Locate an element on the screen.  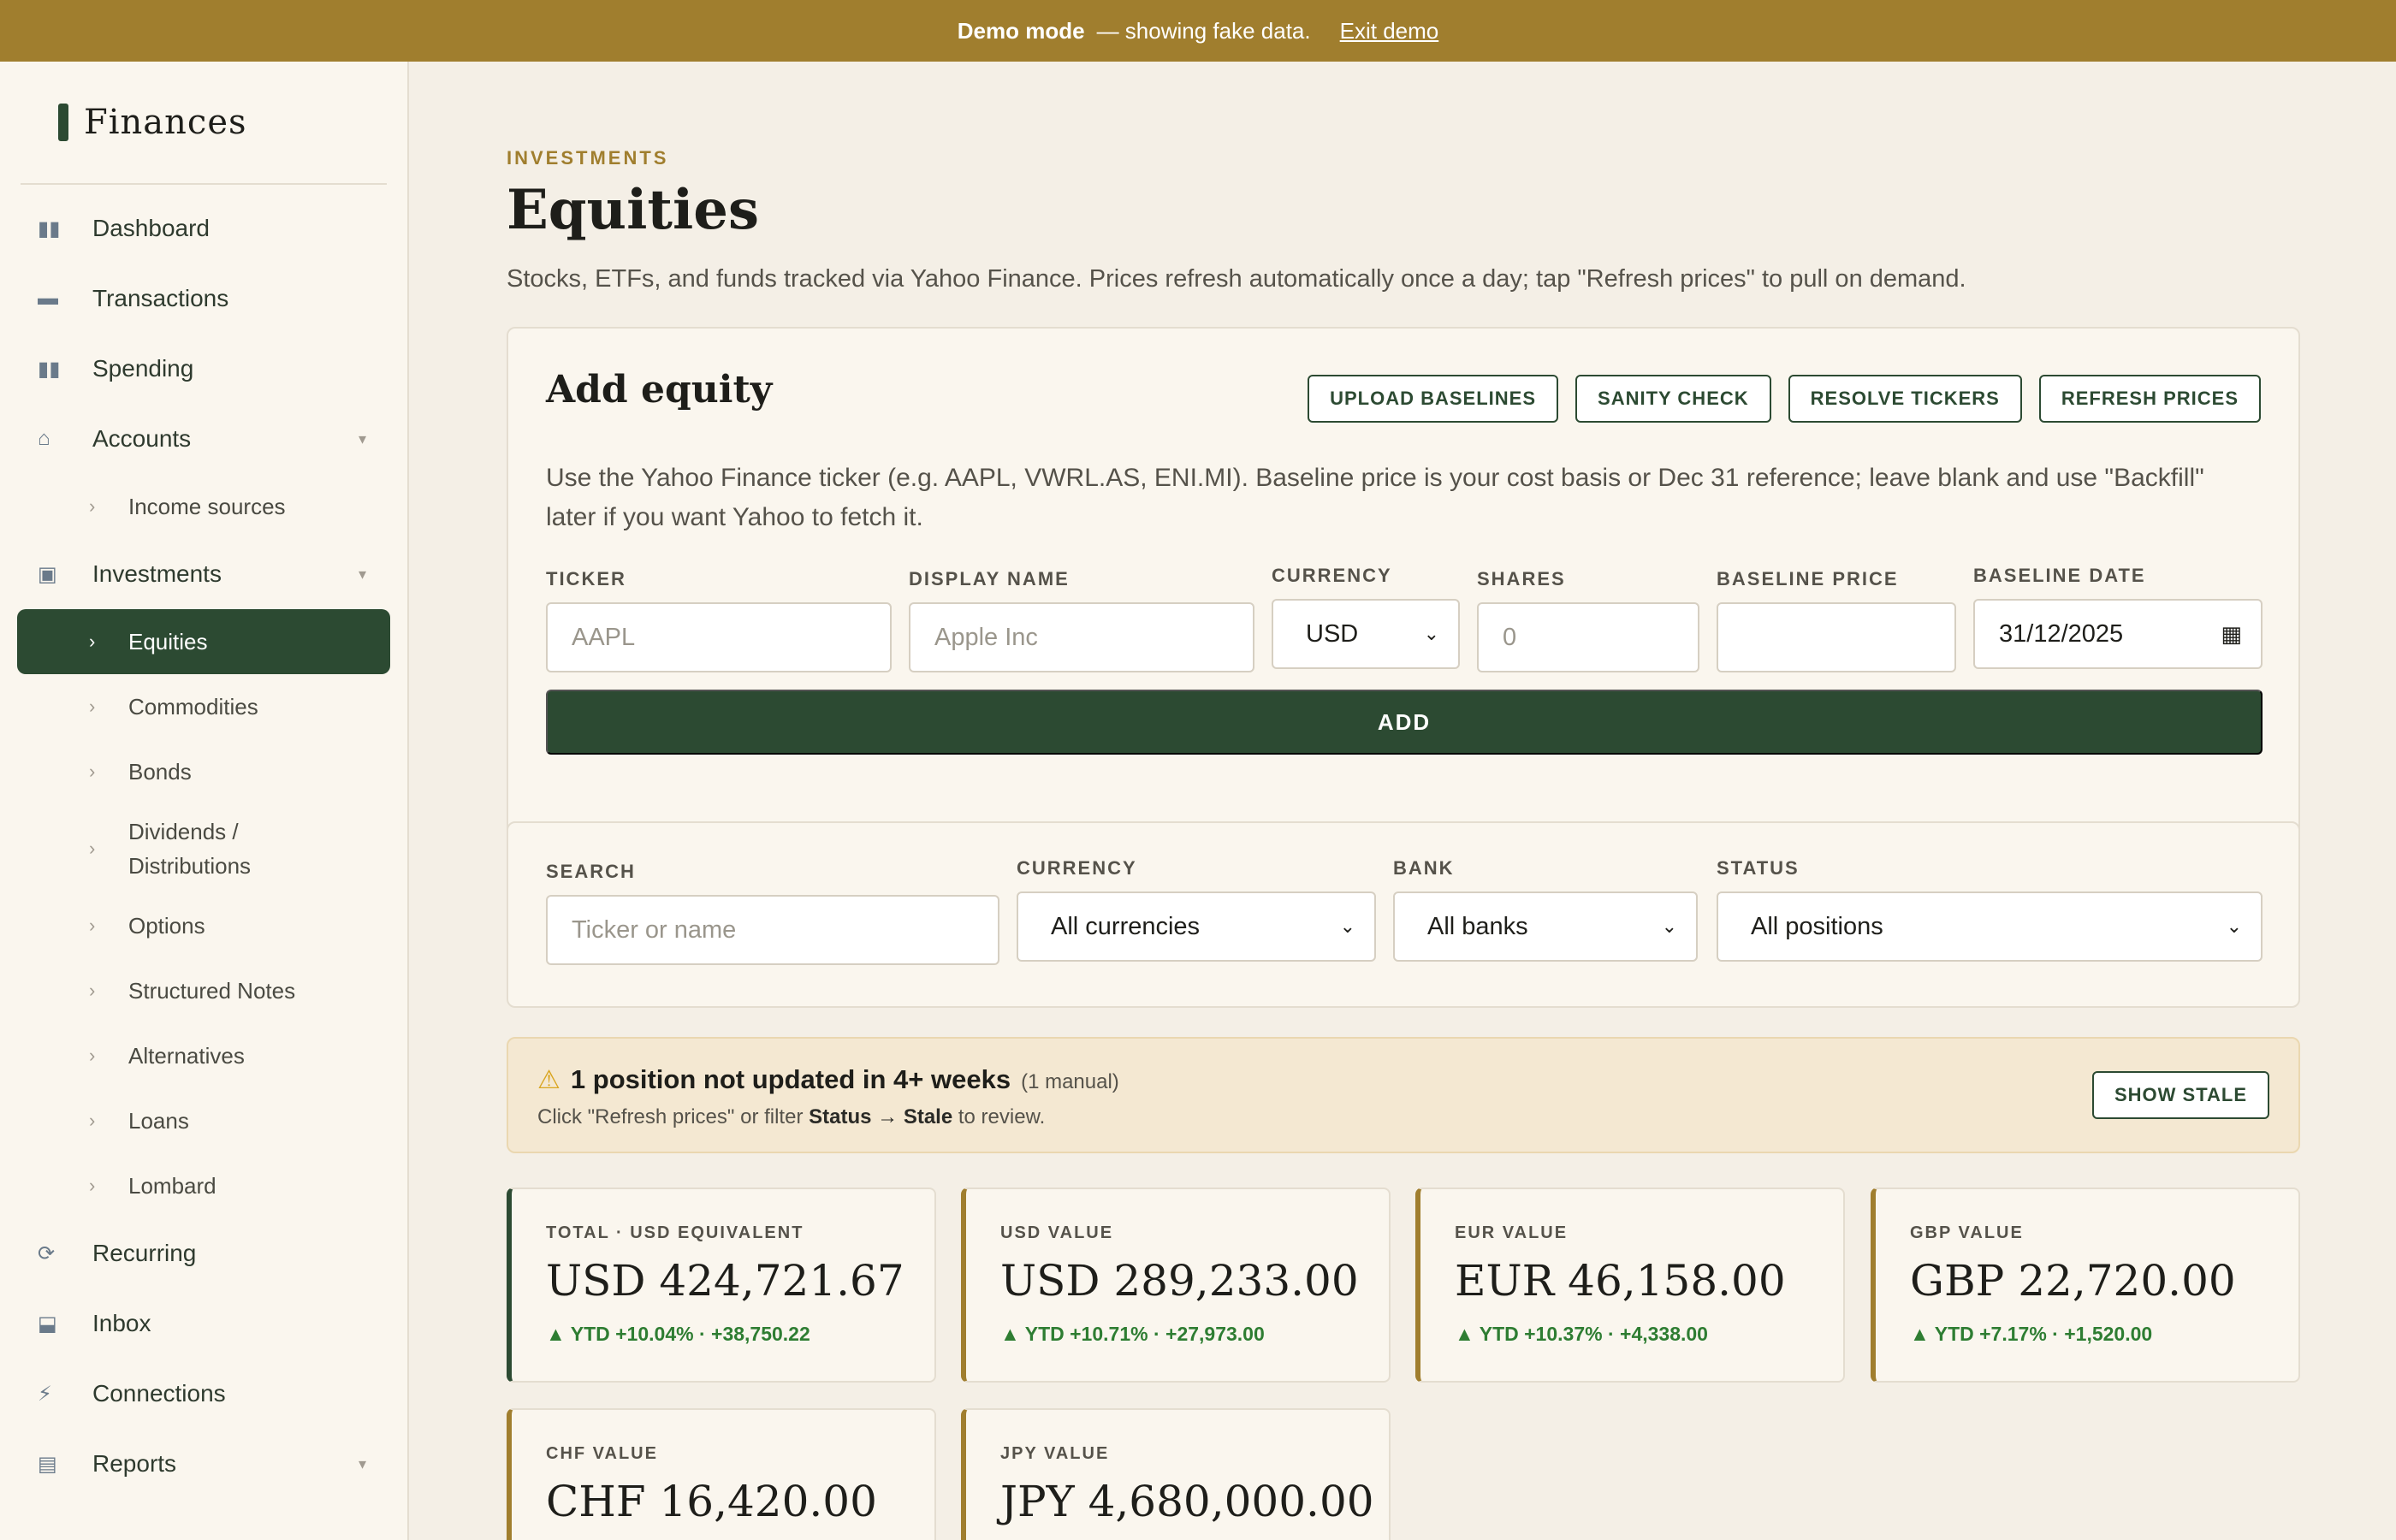
sidebar-item-income-sources: › Income sources is located at coordinates (203, 506).